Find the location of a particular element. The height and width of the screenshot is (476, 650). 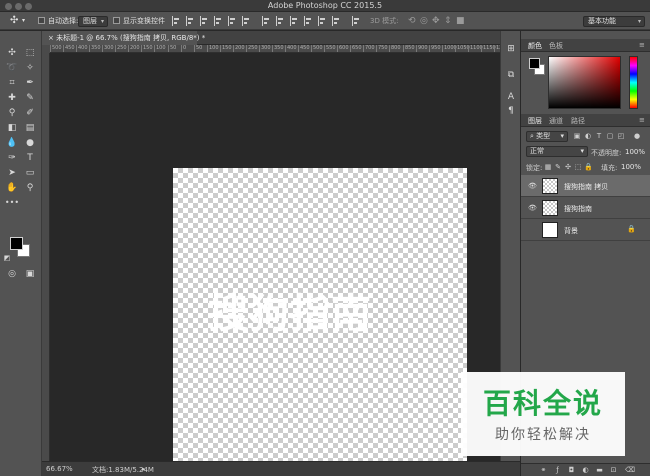

show-transform-checkbox is located at coordinates (116, 20).